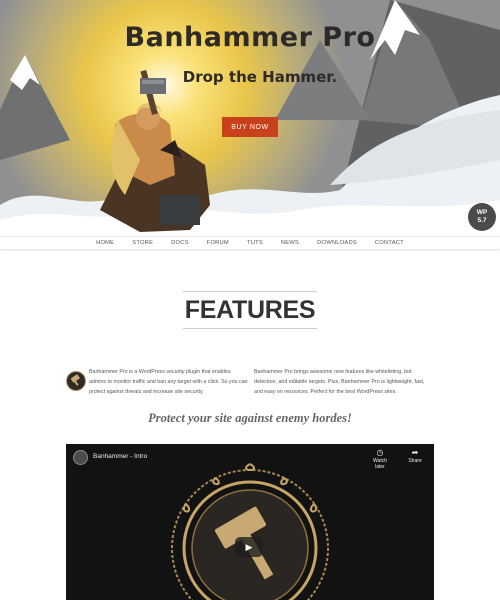 This screenshot has height=600, width=500. I want to click on video-title: Banhammer - Intro, so click(120, 456).